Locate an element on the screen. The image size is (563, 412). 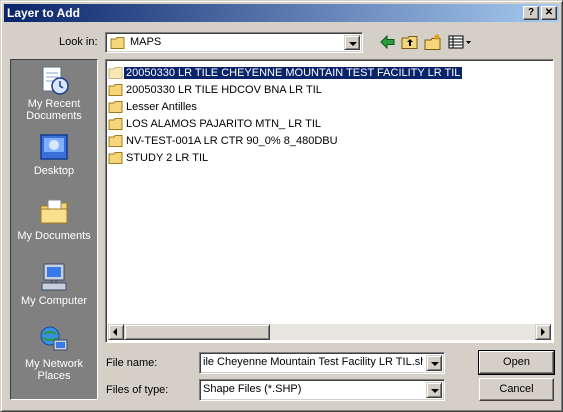
cancel-button: Cancel is located at coordinates (516, 389).